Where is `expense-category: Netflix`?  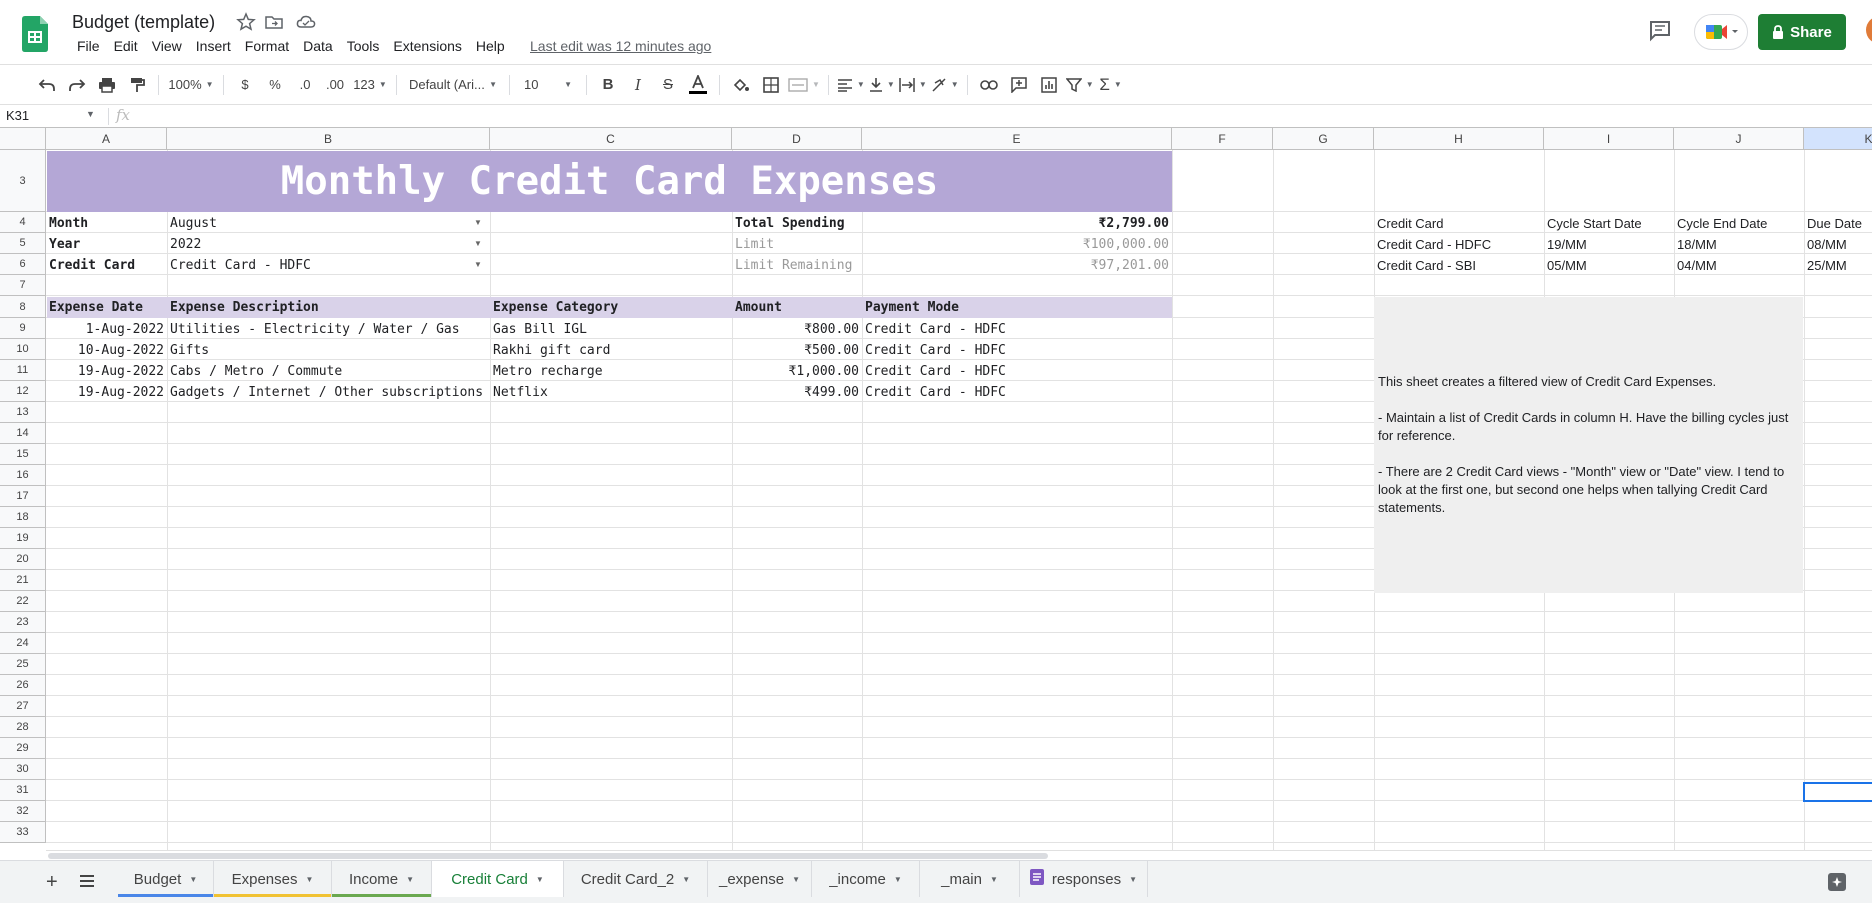
expense-category: Netflix is located at coordinates (611, 392).